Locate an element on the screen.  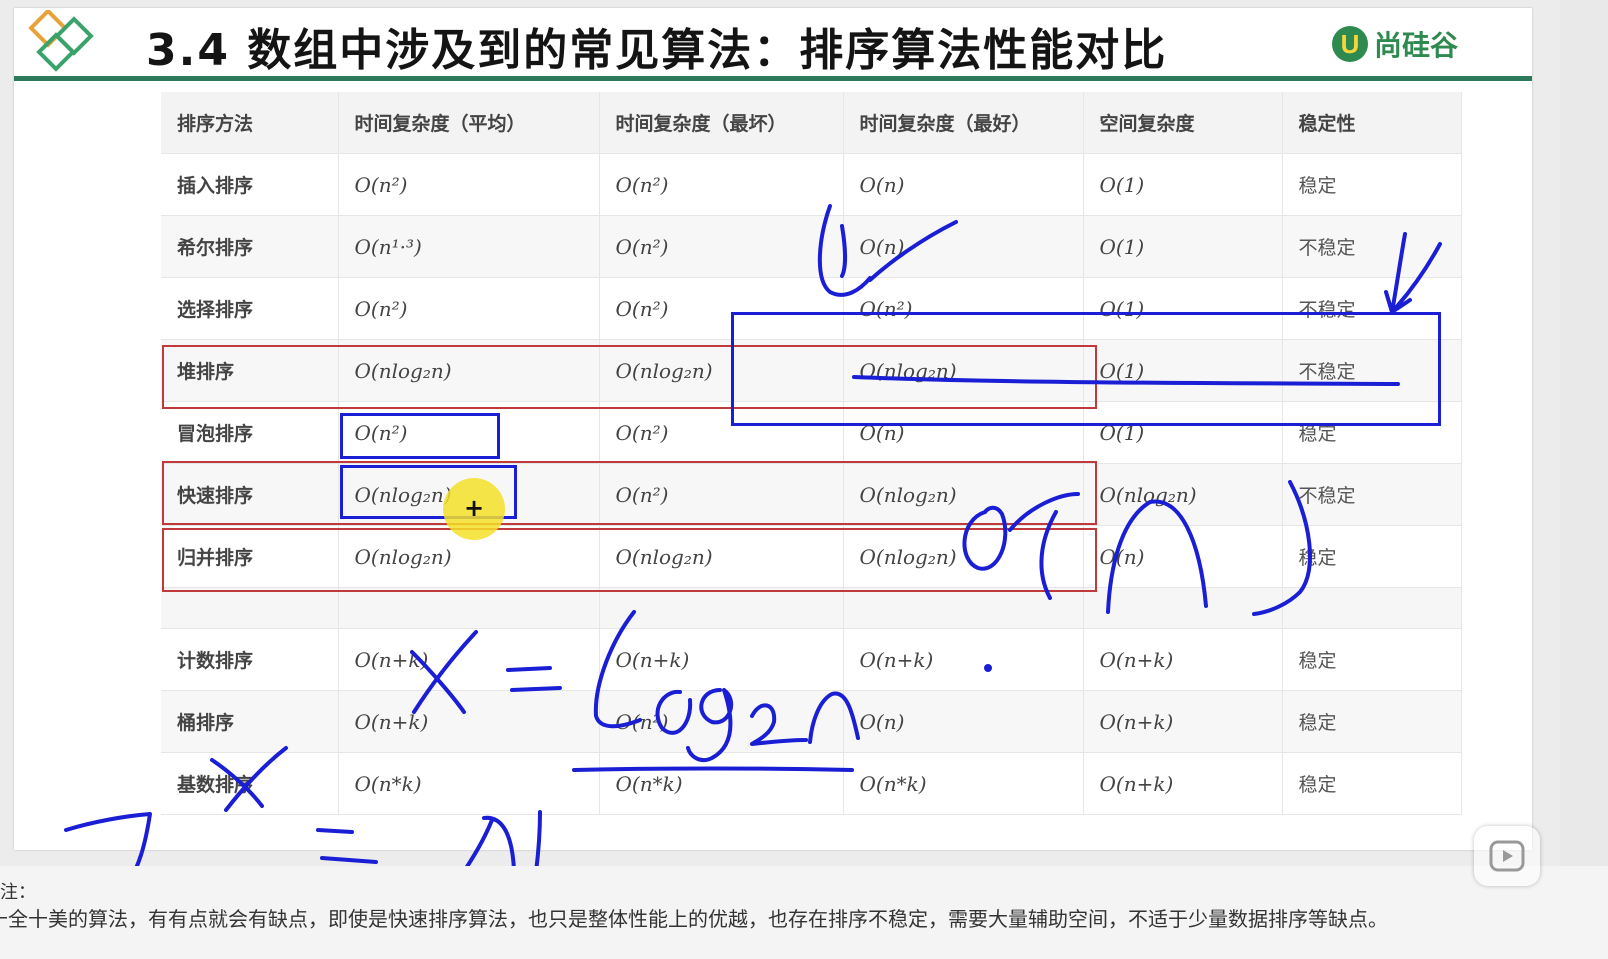
blue-box-heap-right is located at coordinates (1086, 369).